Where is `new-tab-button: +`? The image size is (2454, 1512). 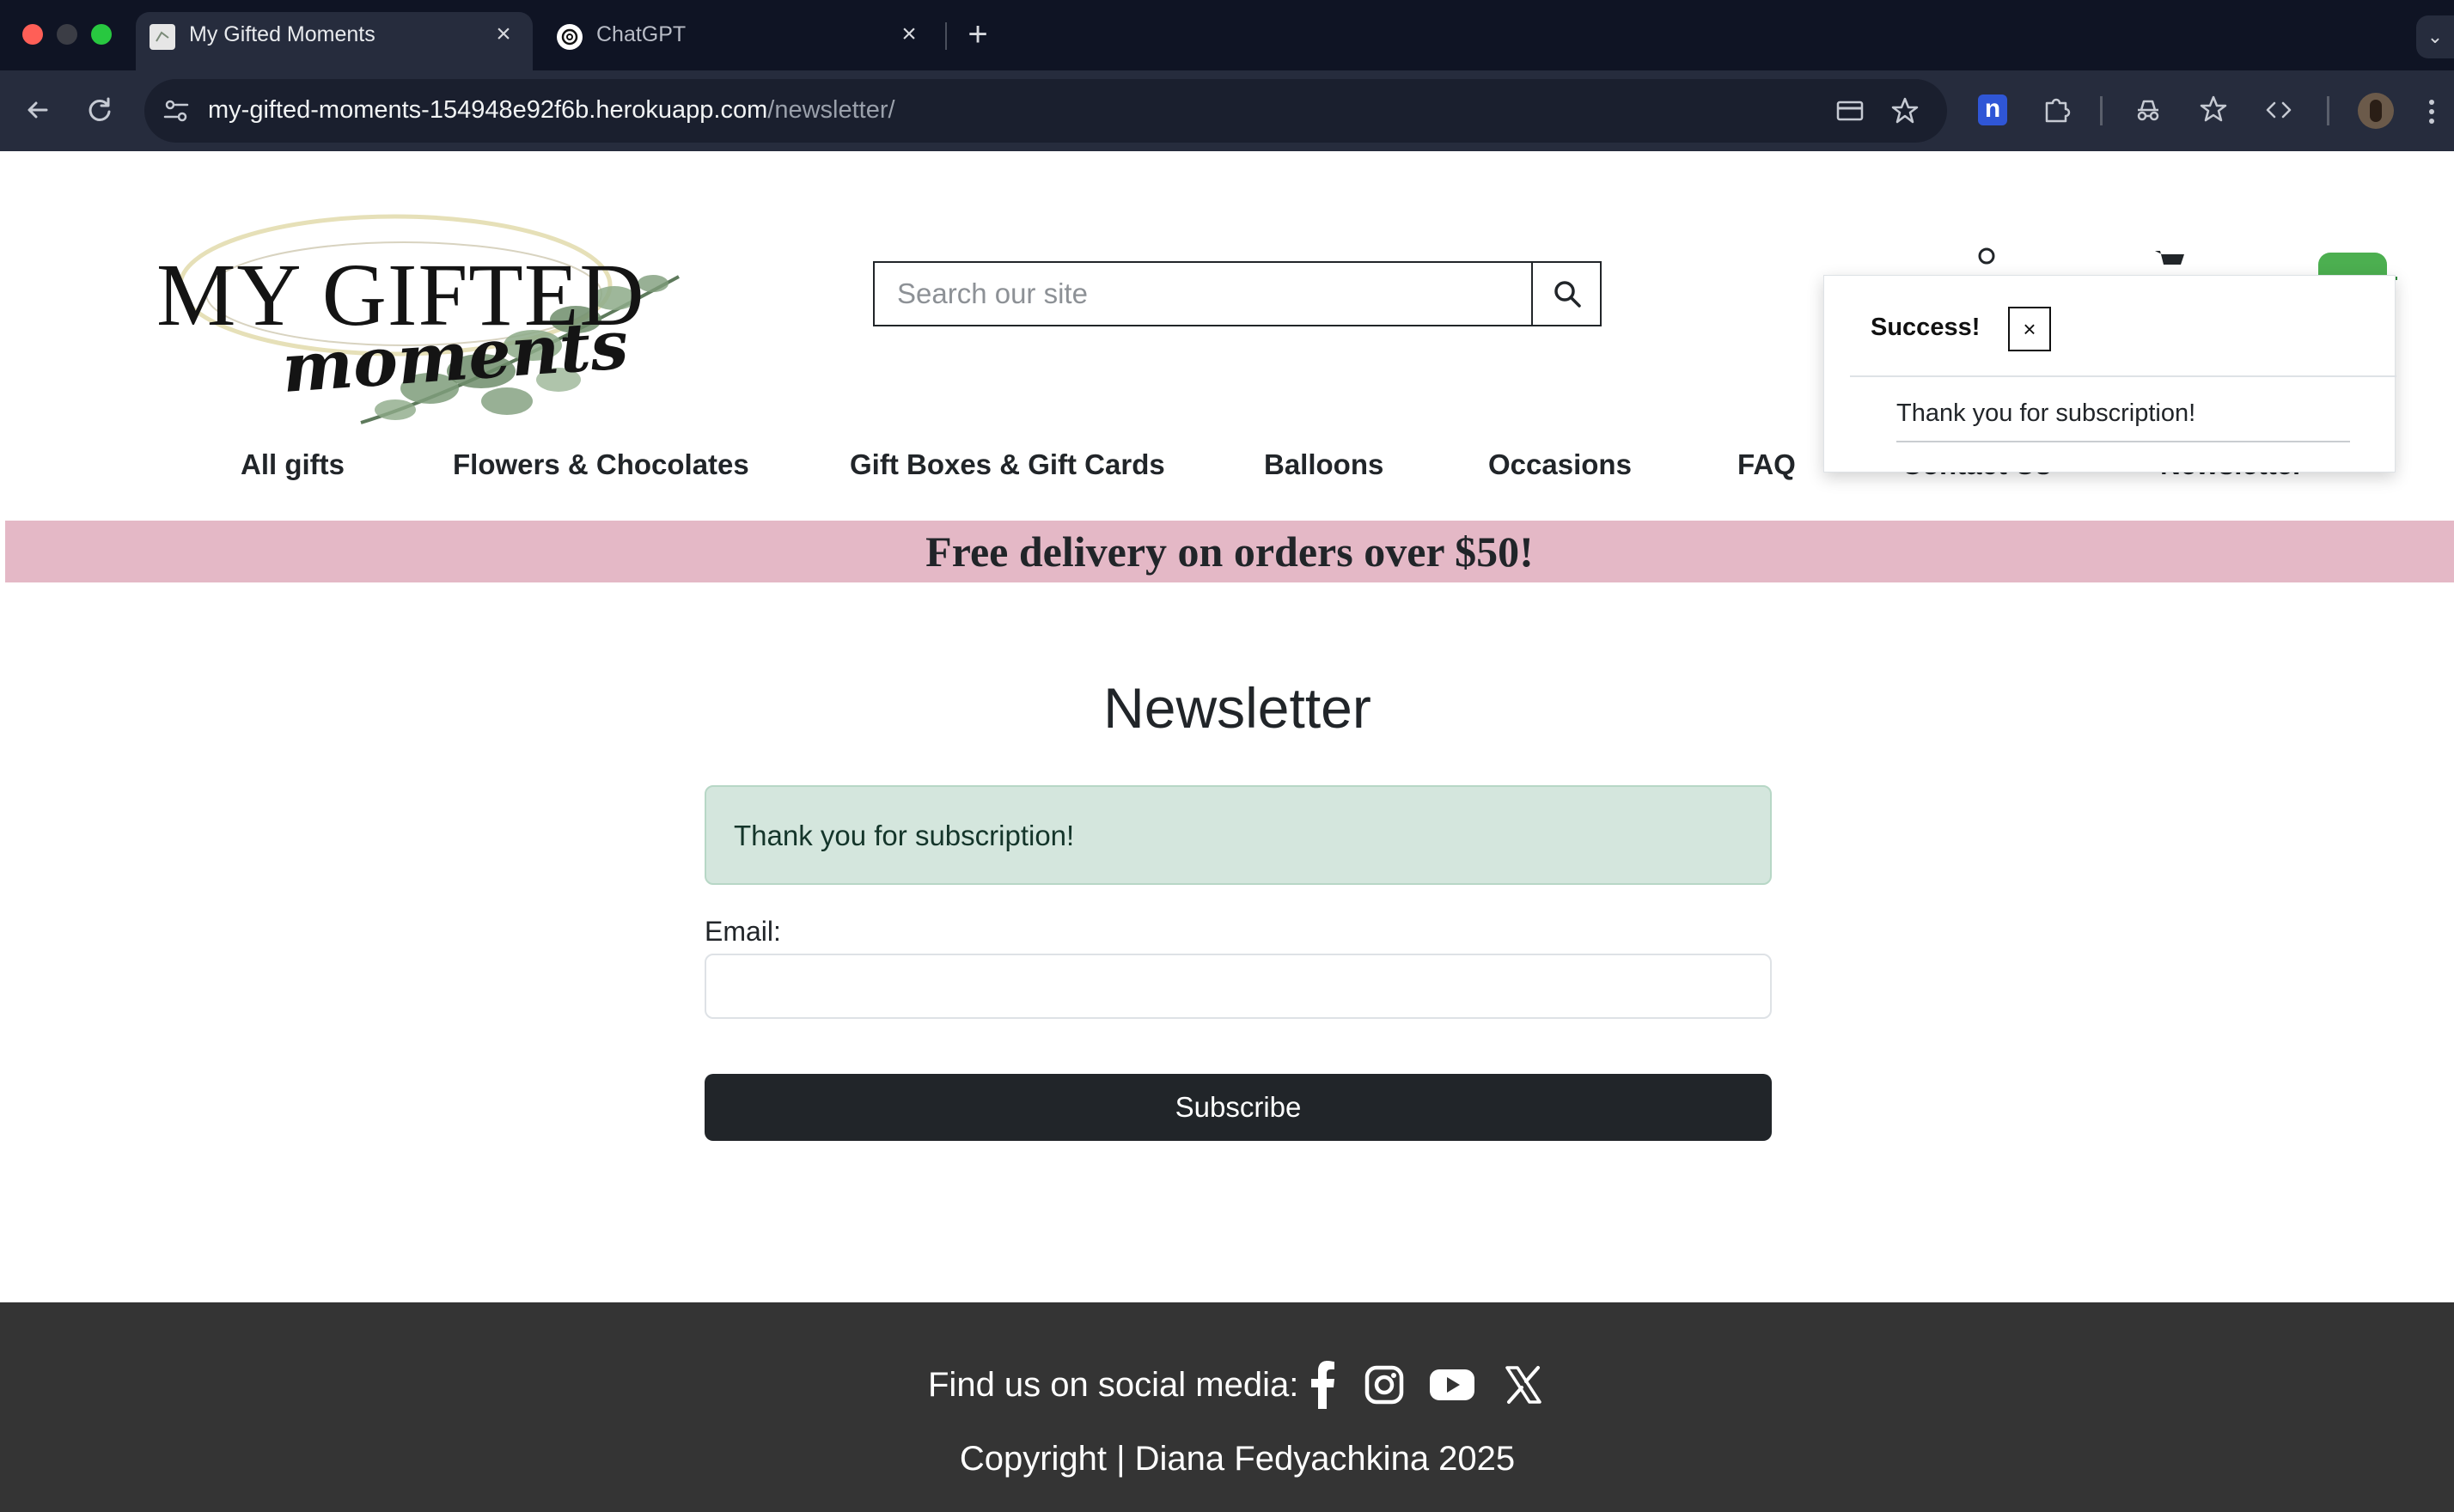 new-tab-button: + is located at coordinates (978, 34).